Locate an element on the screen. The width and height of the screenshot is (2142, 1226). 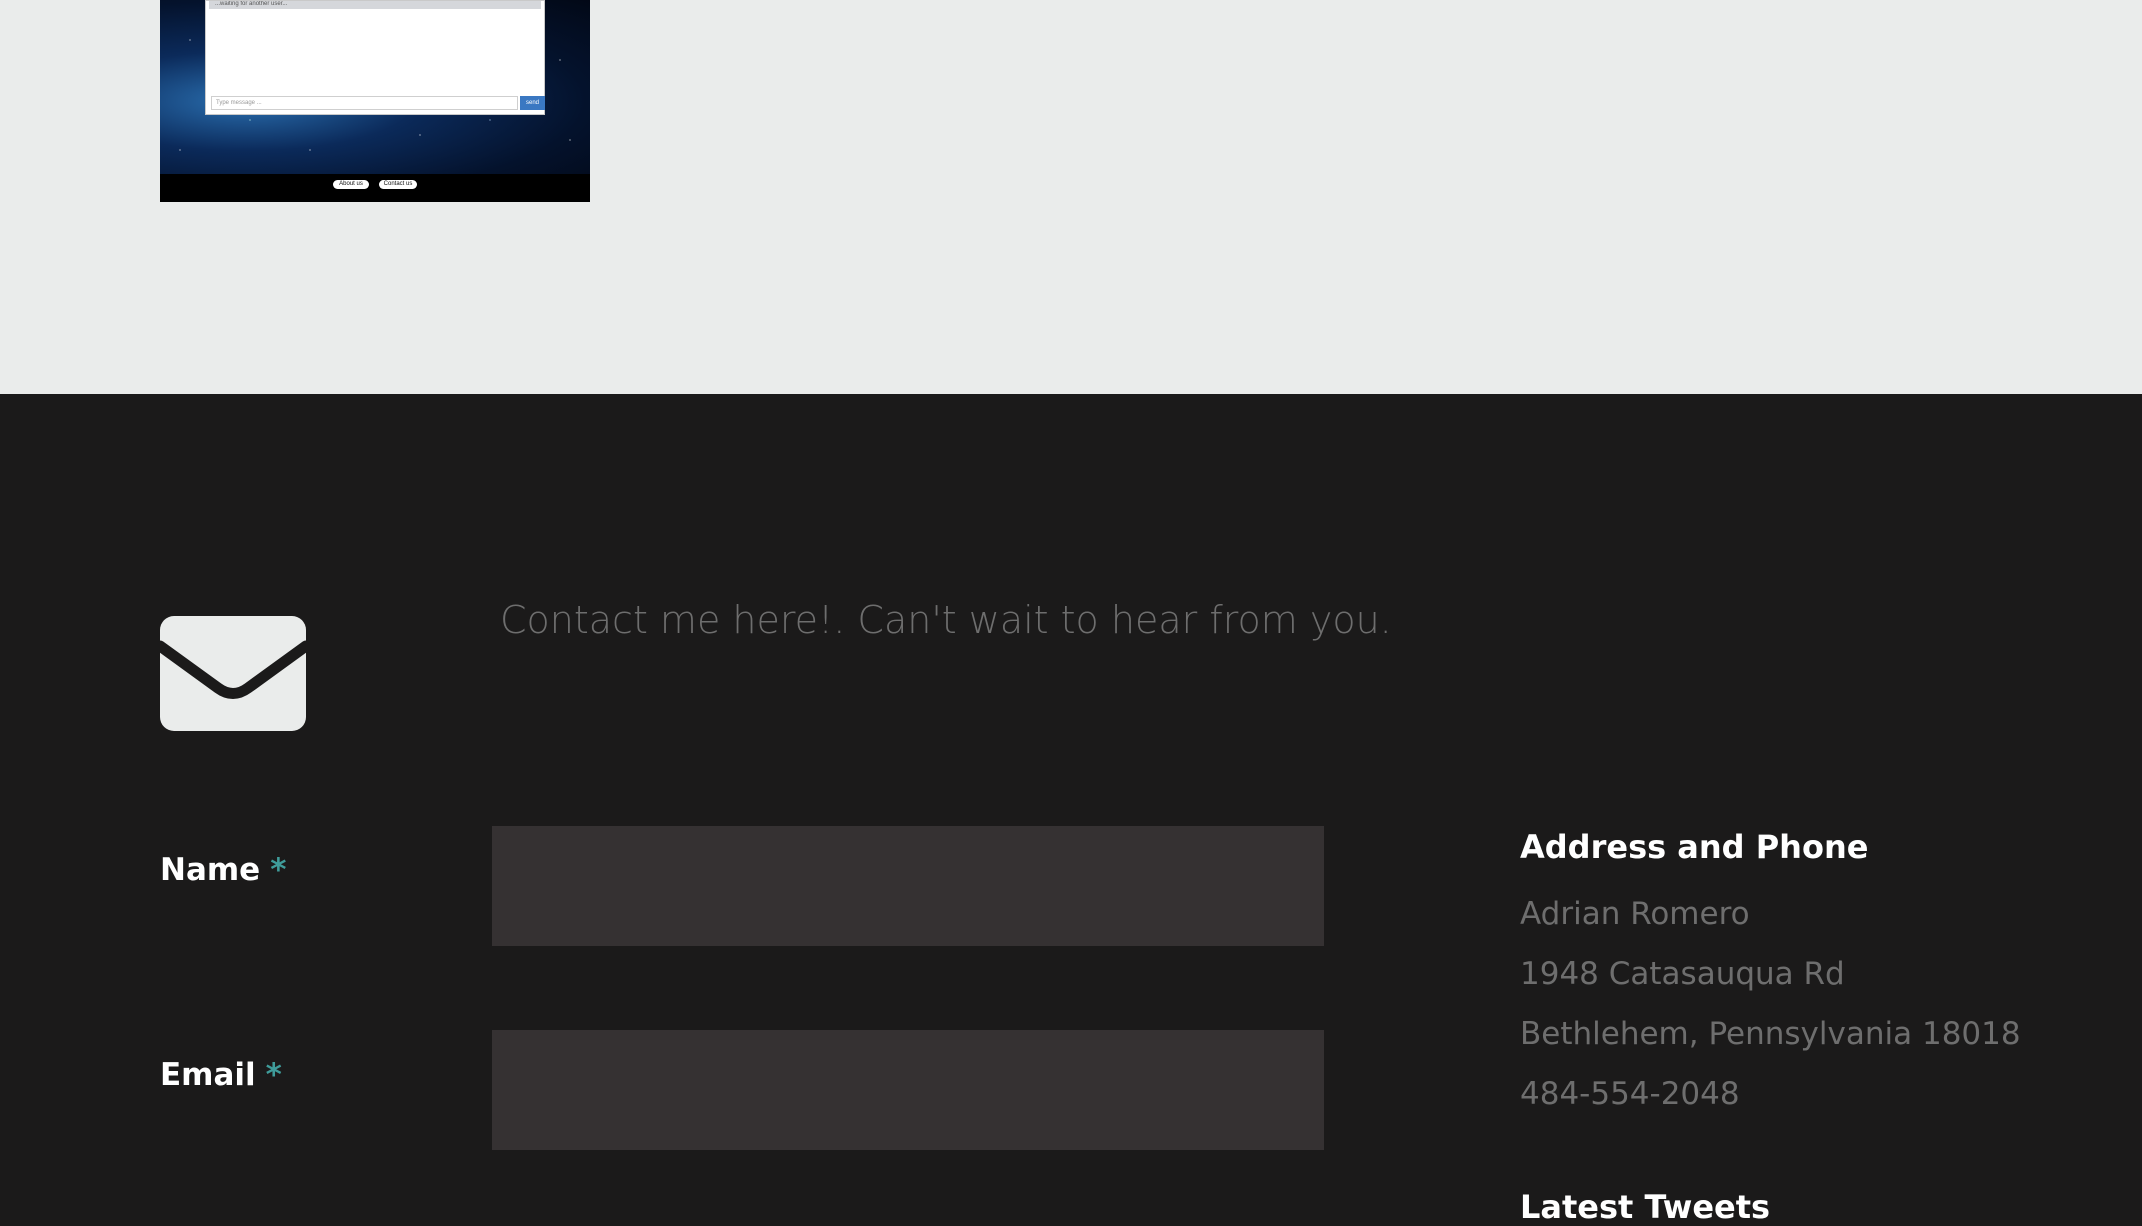
contact-us-pill: Contact us is located at coordinates (398, 184).